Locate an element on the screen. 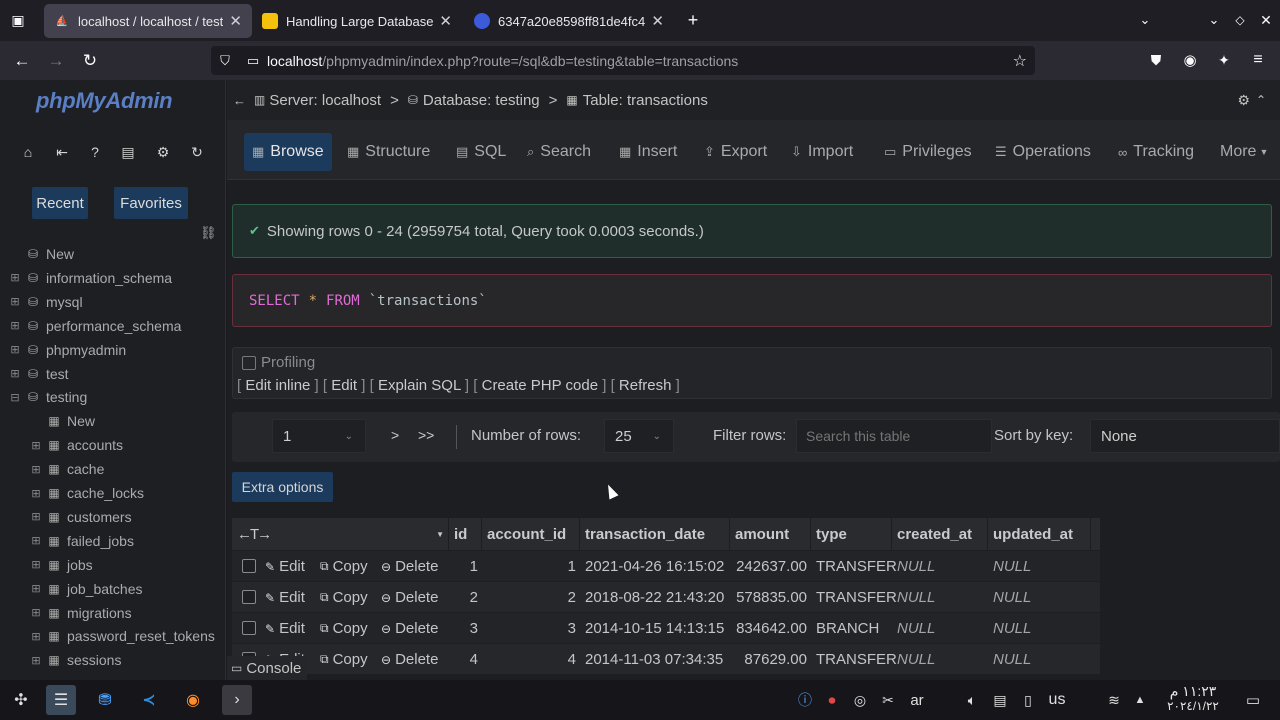 The width and height of the screenshot is (1280, 720). tree-item: ⊞ ⛁ test is located at coordinates (34, 374).